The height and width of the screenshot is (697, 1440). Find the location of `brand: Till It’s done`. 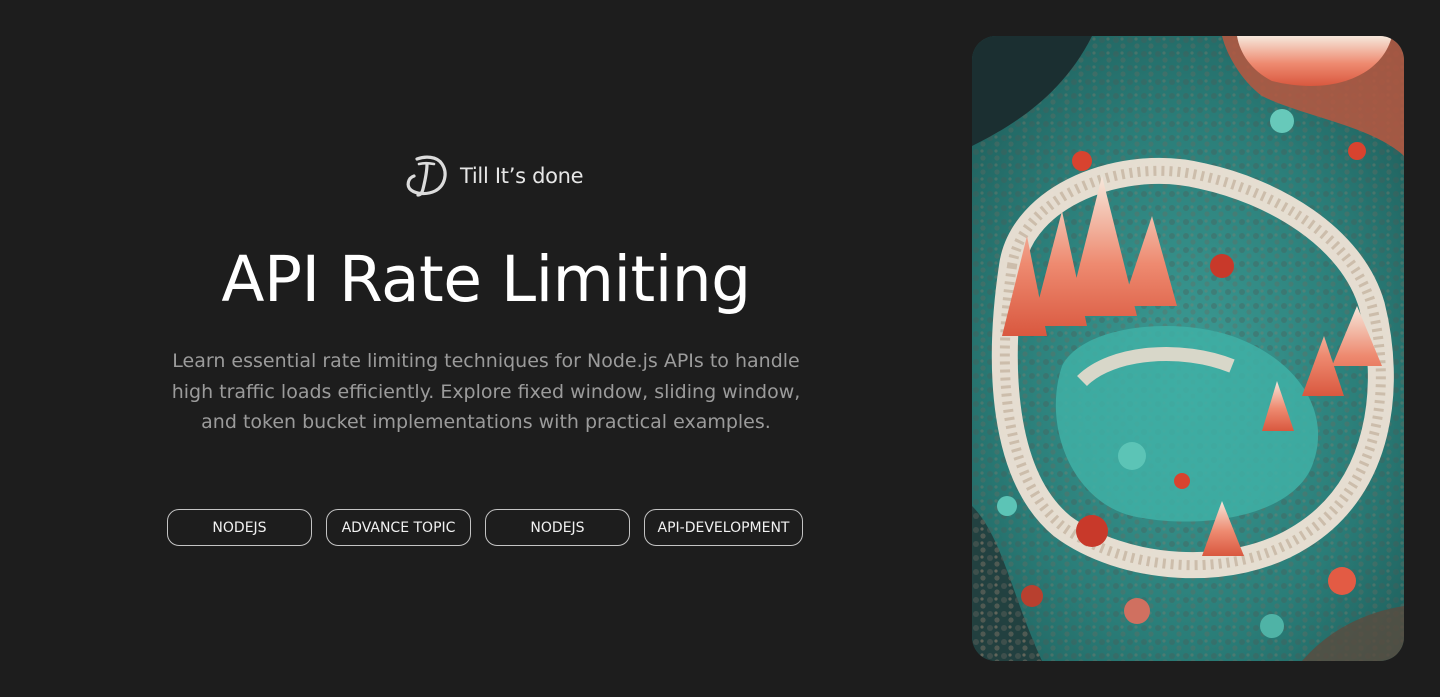

brand: Till It’s done is located at coordinates (494, 176).